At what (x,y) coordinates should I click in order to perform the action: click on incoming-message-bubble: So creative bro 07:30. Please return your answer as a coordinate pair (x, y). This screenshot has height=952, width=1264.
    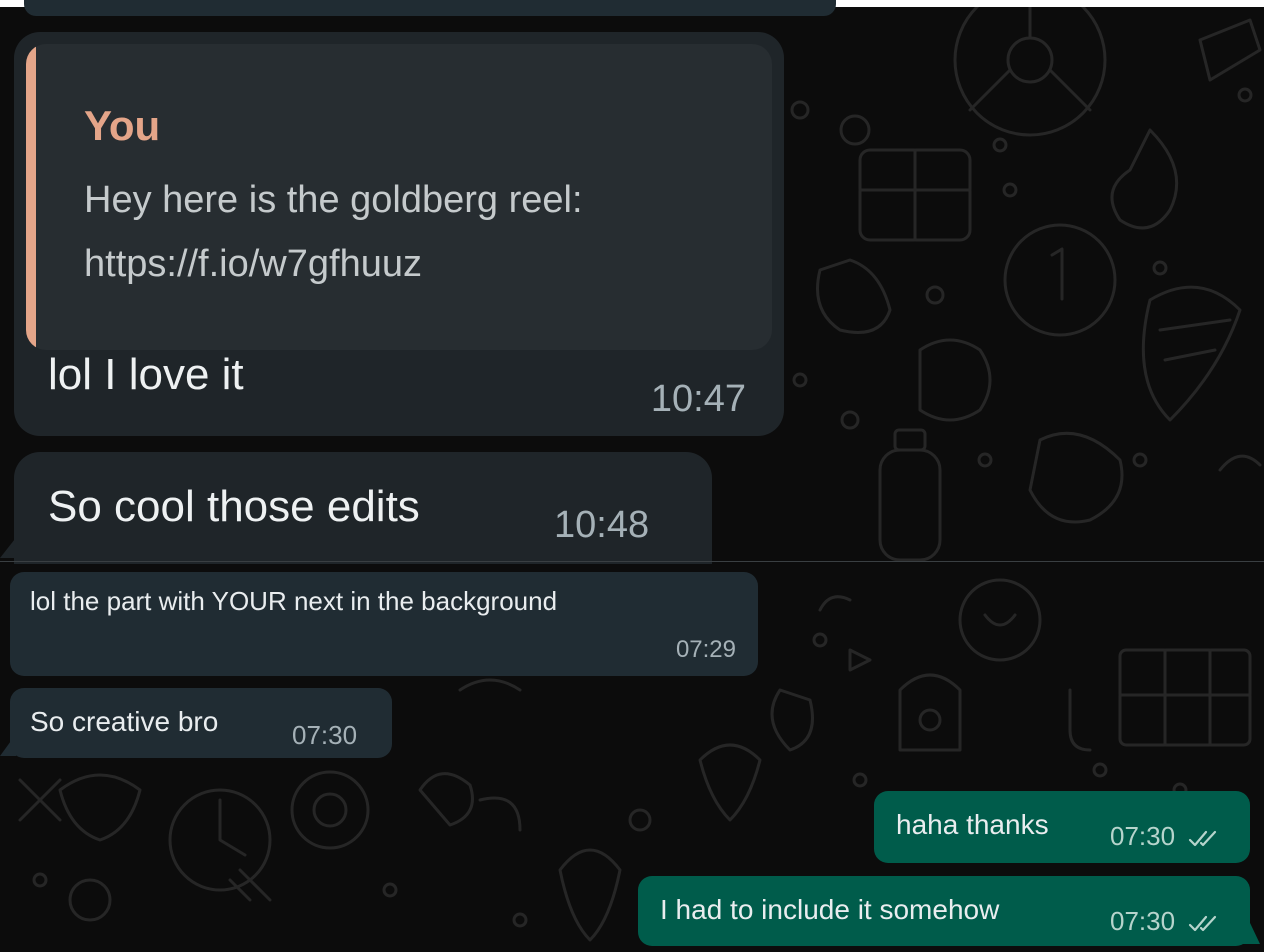
    Looking at the image, I should click on (201, 723).